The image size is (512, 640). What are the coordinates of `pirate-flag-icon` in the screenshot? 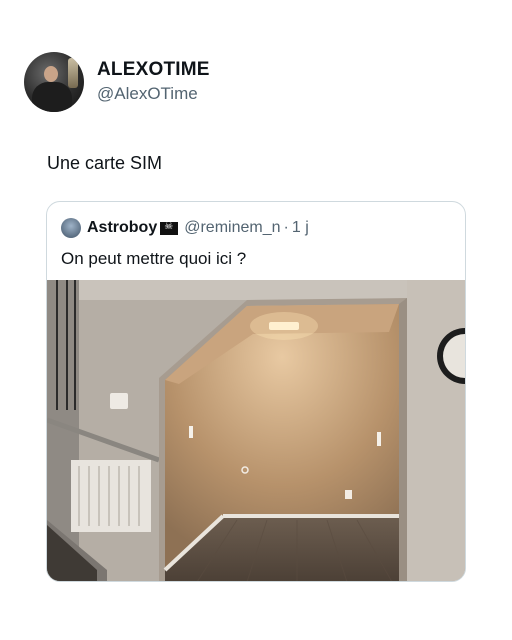 It's located at (169, 228).